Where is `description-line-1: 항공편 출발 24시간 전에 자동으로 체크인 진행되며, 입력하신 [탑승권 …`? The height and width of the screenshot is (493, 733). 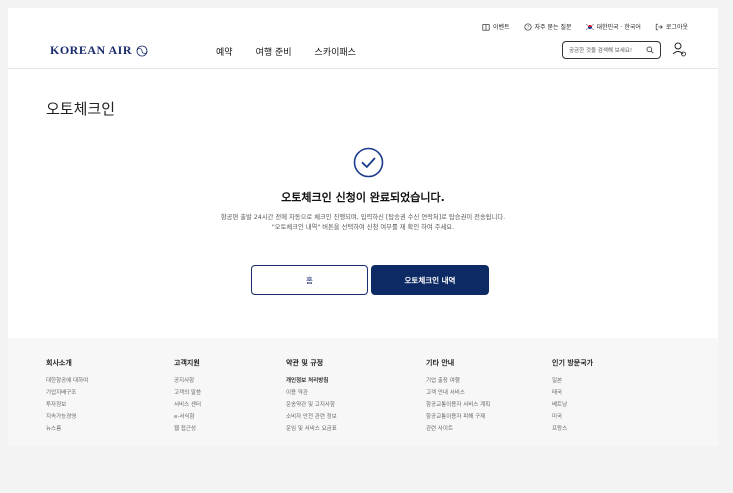 description-line-1: 항공편 출발 24시간 전에 자동으로 체크인 진행되며, 입력하신 [탑승권 … is located at coordinates (363, 217).